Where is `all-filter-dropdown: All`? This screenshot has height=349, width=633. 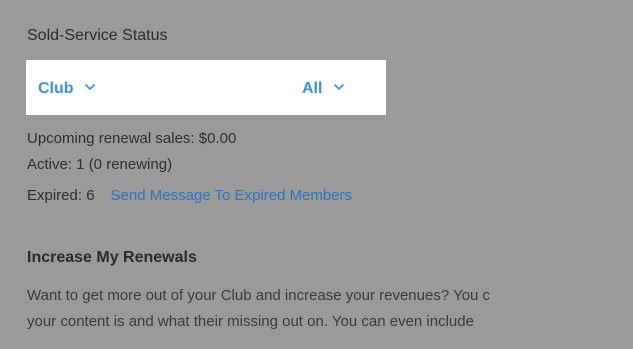 all-filter-dropdown: All is located at coordinates (323, 87).